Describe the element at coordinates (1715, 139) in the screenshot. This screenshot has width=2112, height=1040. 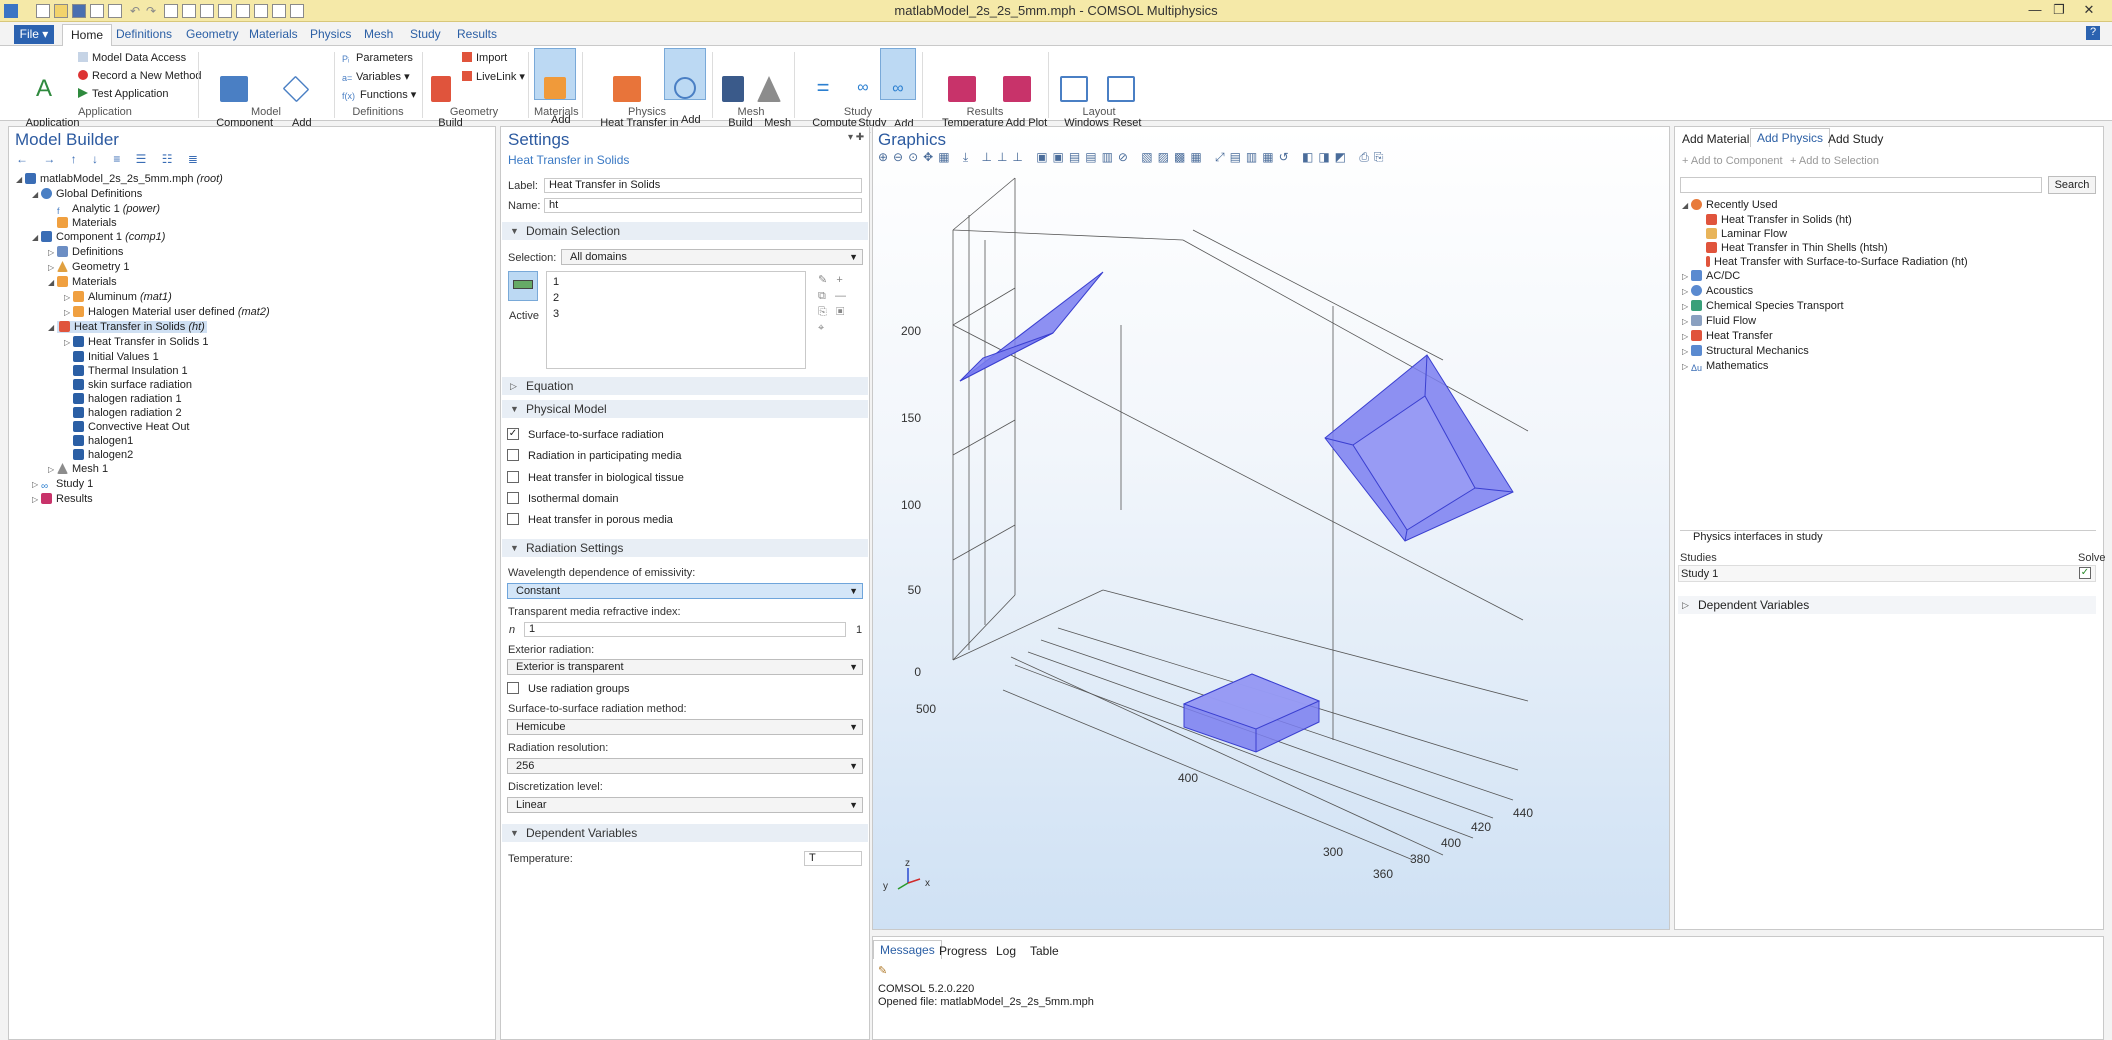
I see `tab-add-material: Add Material` at that location.